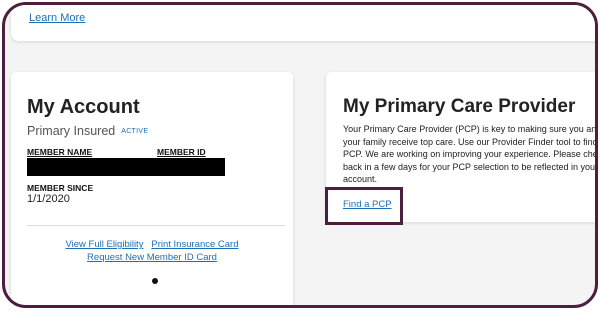 The width and height of the screenshot is (604, 314). Describe the element at coordinates (60, 152) in the screenshot. I see `member-name-label: MEMBER NAME` at that location.